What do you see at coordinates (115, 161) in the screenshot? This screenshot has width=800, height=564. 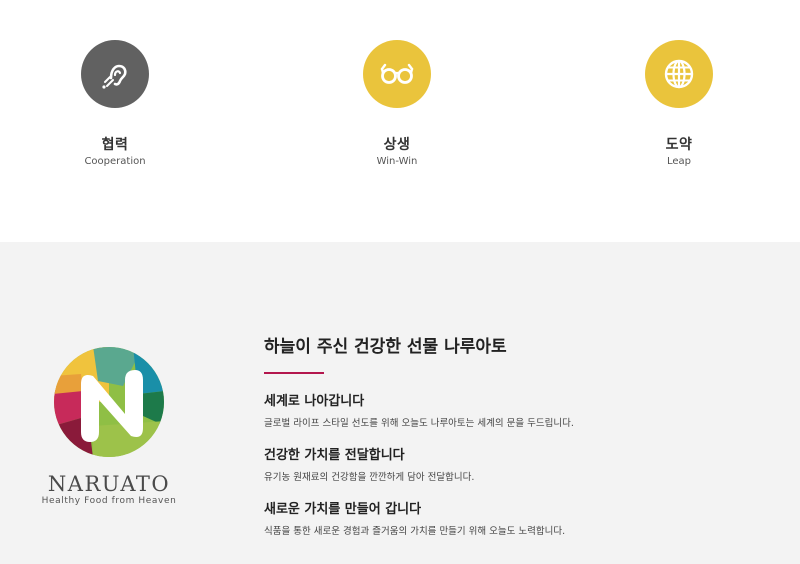 I see `value-subtitle: Cooperation` at bounding box center [115, 161].